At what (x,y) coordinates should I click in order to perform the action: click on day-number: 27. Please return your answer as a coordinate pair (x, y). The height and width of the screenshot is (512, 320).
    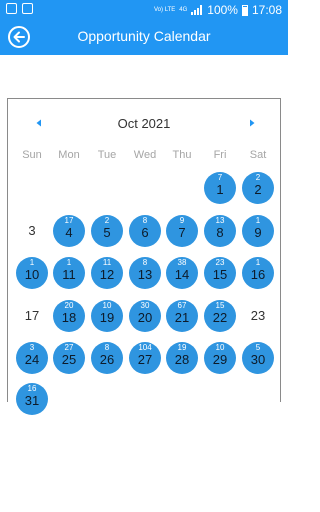
    Looking at the image, I should click on (145, 359).